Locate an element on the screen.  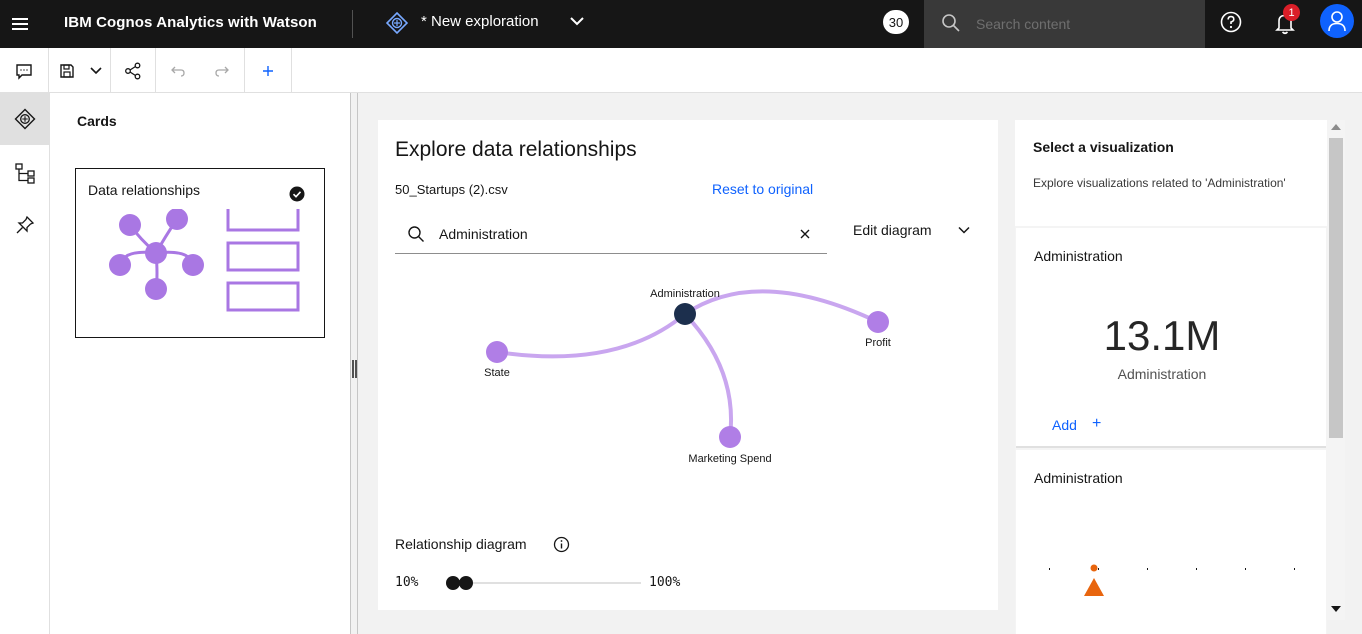
search-box is located at coordinates (1064, 24).